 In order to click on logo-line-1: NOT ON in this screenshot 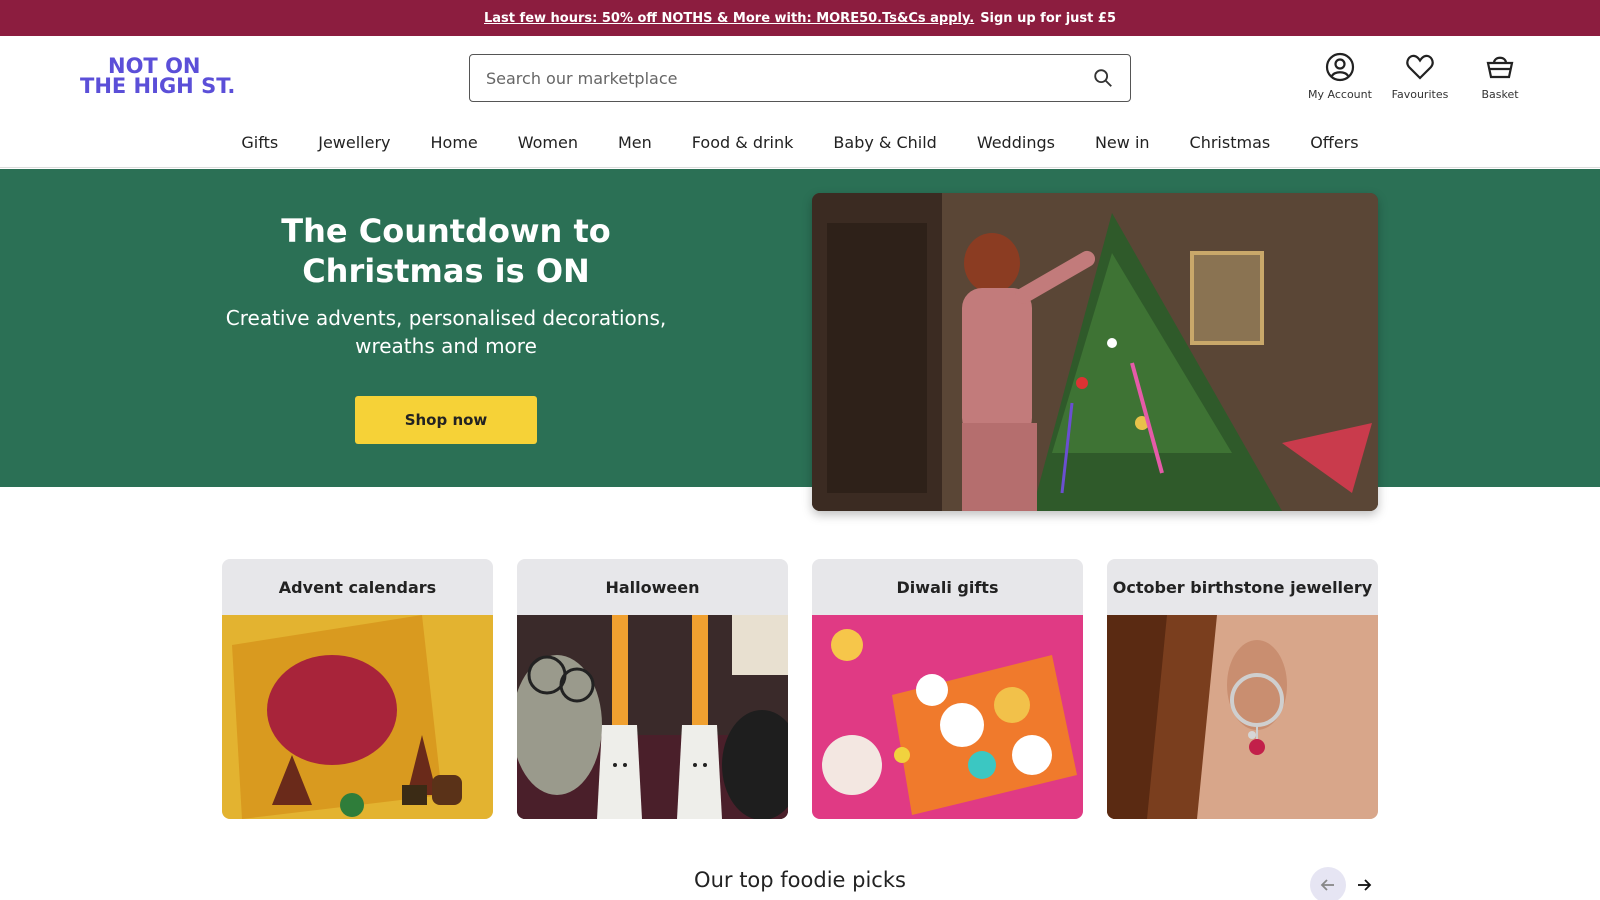, I will do `click(154, 66)`.